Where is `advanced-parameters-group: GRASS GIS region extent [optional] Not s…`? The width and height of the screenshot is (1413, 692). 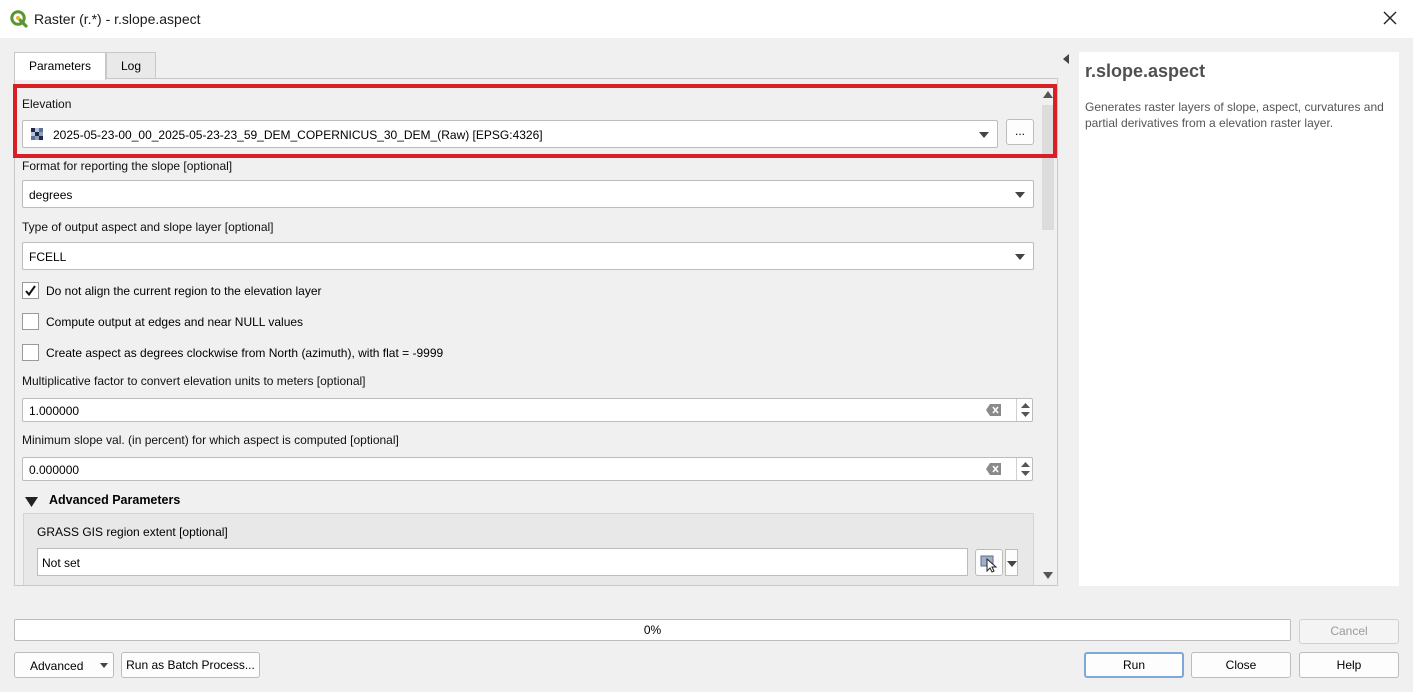 advanced-parameters-group: GRASS GIS region extent [optional] Not s… is located at coordinates (528, 549).